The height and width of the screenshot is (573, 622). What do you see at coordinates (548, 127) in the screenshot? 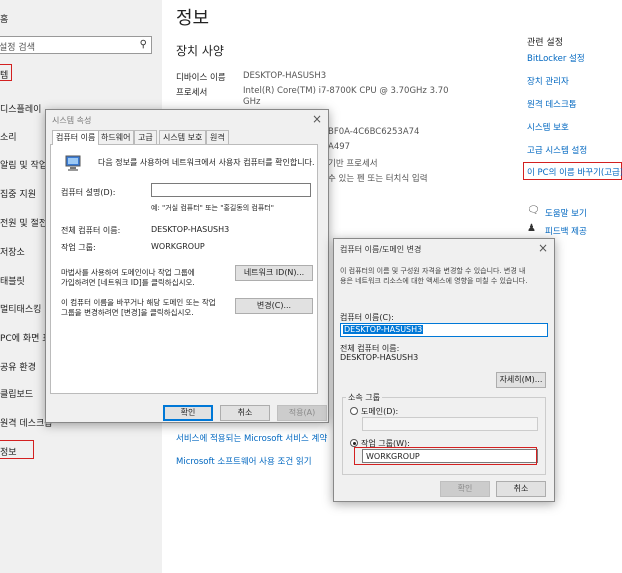
I see `system-protection-link: 시스템 보호` at bounding box center [548, 127].